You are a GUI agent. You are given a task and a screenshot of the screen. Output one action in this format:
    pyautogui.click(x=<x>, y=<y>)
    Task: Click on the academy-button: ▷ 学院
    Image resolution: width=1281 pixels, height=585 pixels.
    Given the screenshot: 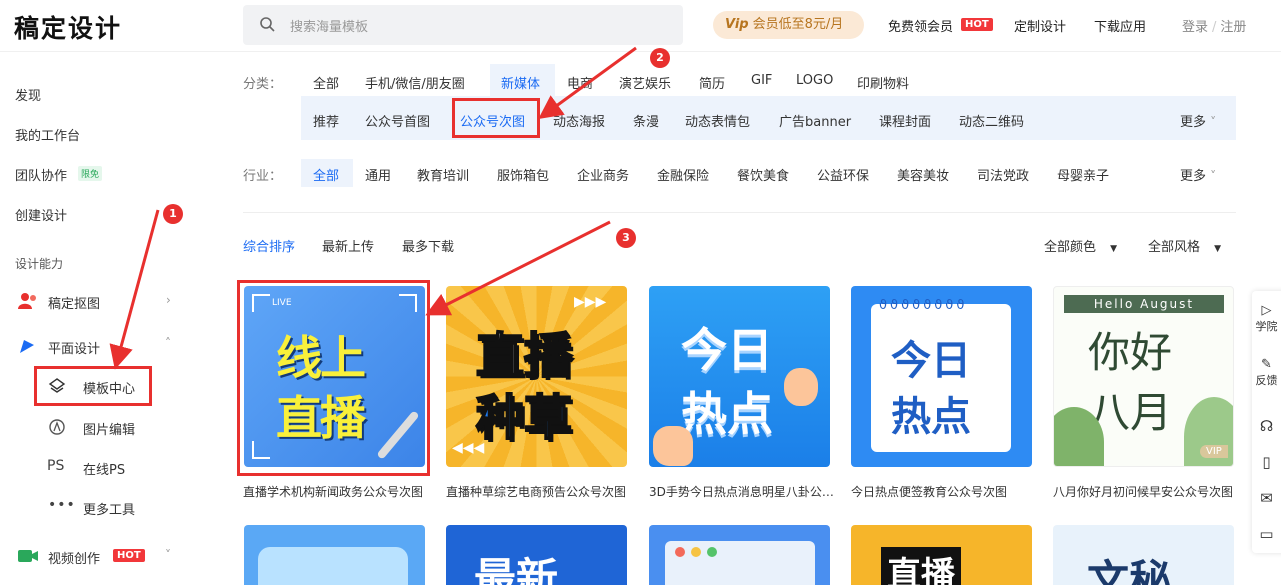 What is the action you would take?
    pyautogui.click(x=1266, y=318)
    